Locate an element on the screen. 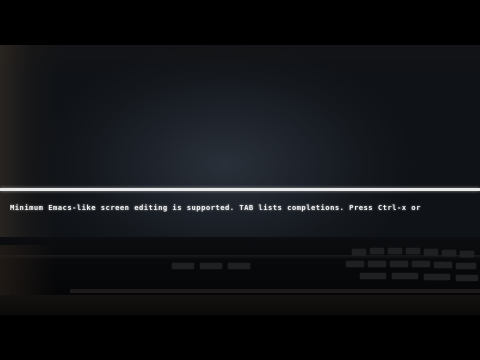 The width and height of the screenshot is (480, 360). desk-surface is located at coordinates (240, 305).